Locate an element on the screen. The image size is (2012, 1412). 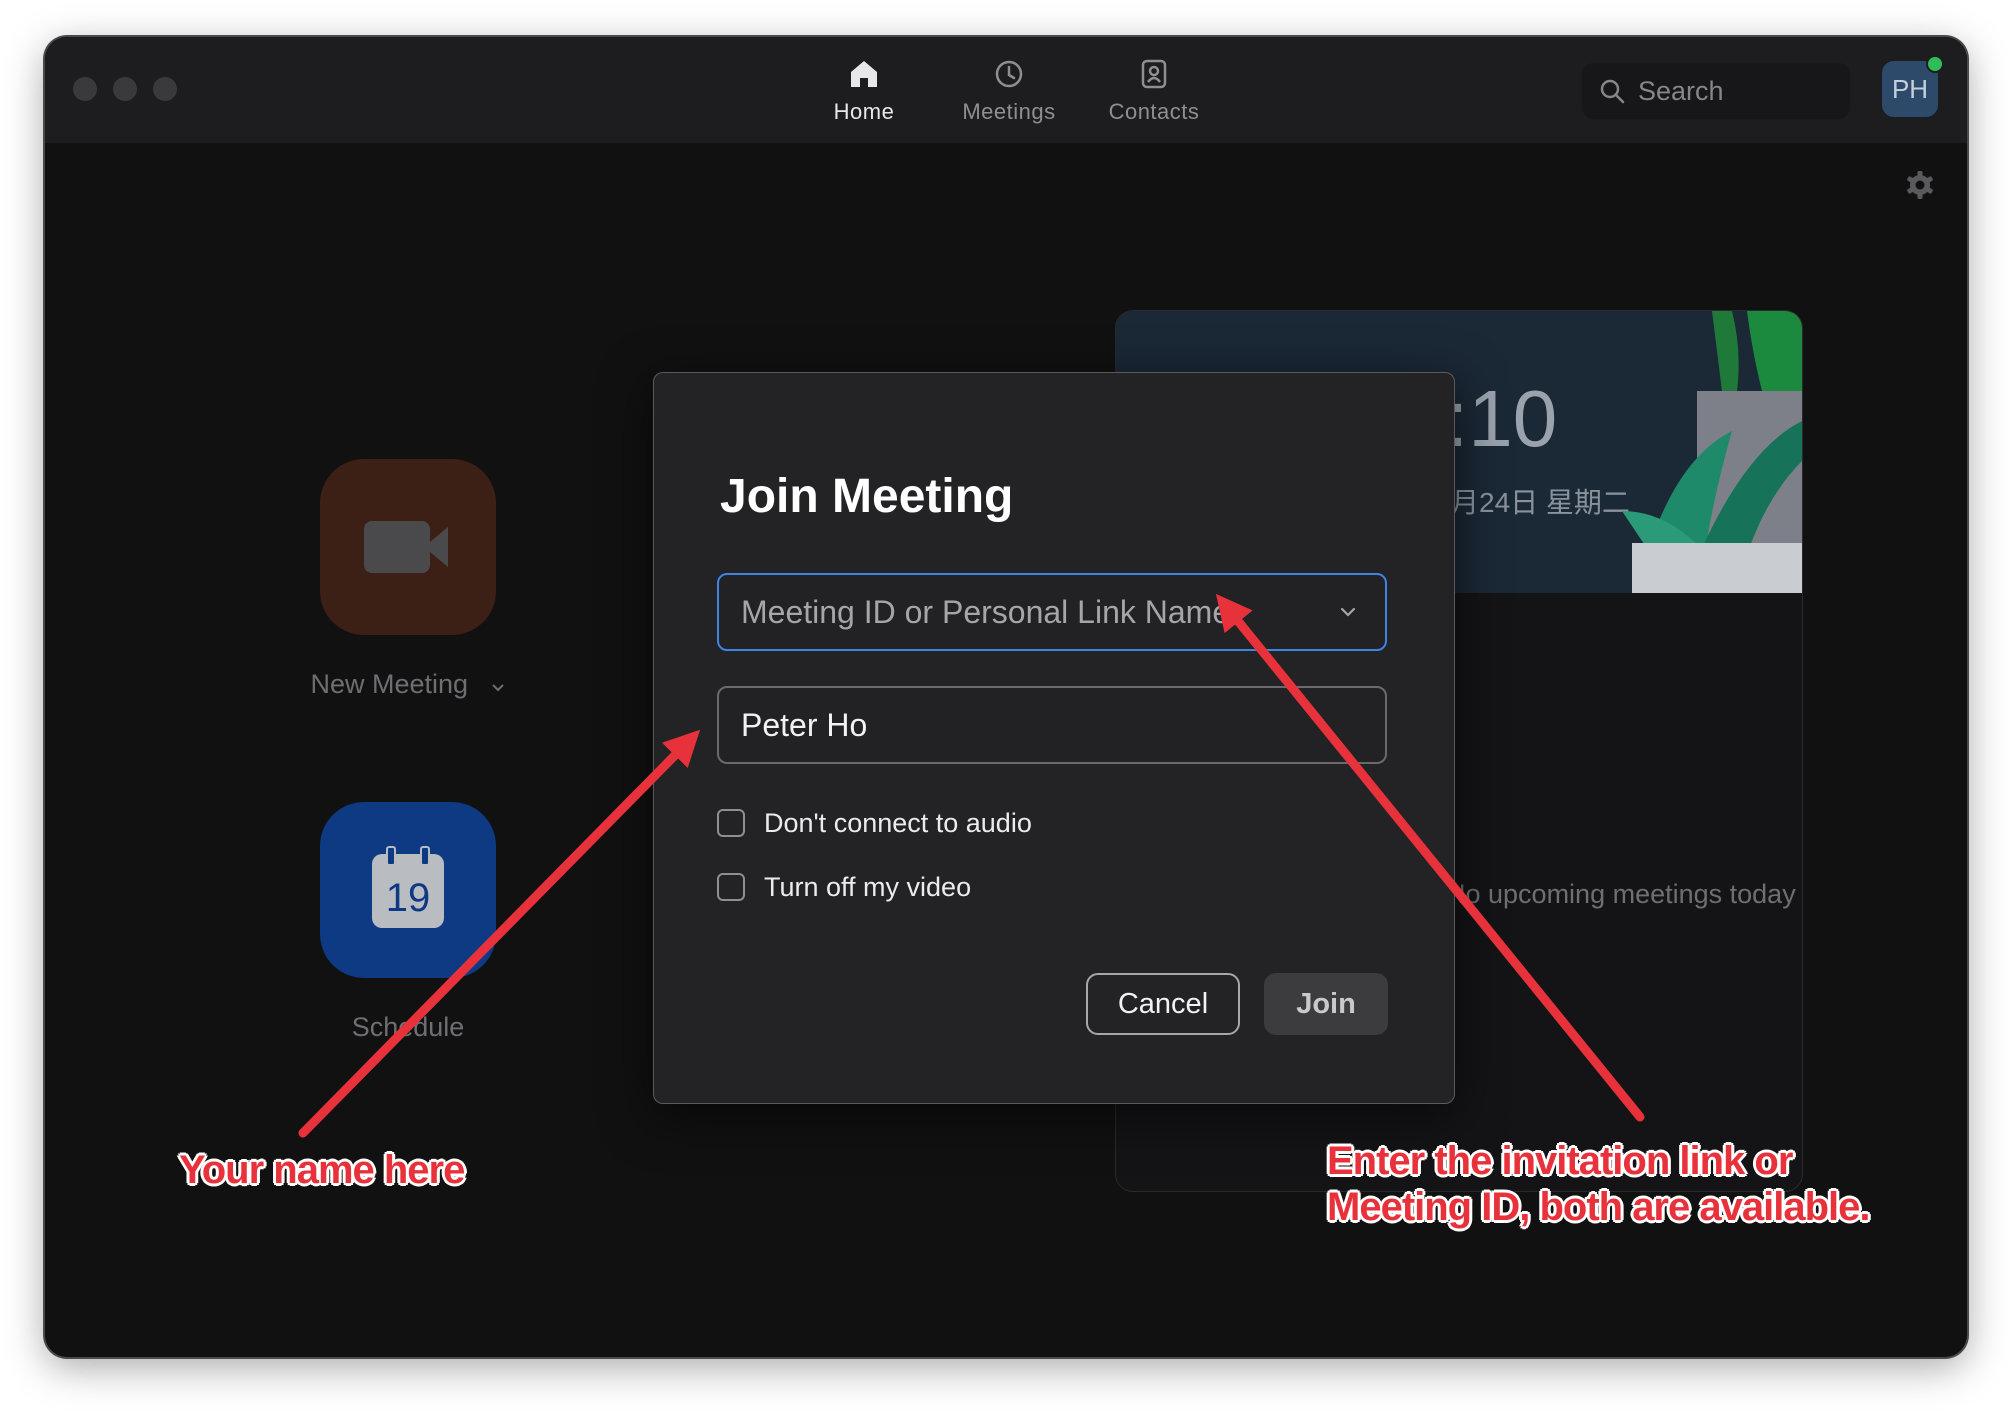
link-annotation-line1: Enter the invitation link or is located at coordinates (1560, 1161).